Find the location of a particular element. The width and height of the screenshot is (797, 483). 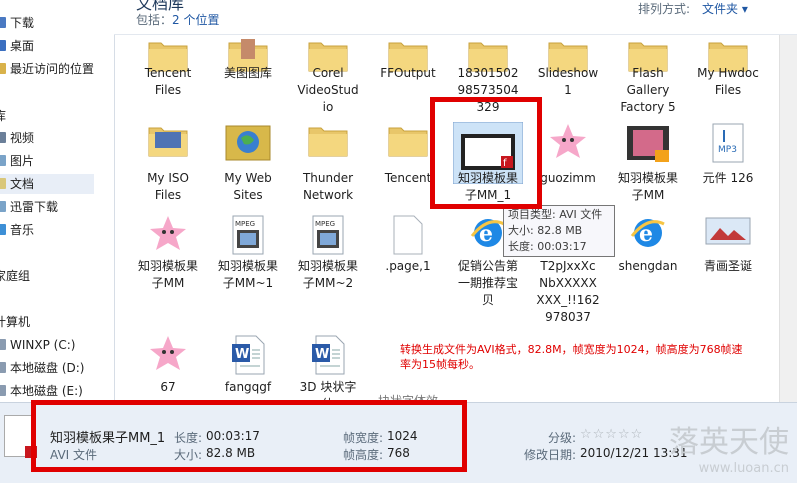

nav-item-videos: 视频 is located at coordinates (17, 138).